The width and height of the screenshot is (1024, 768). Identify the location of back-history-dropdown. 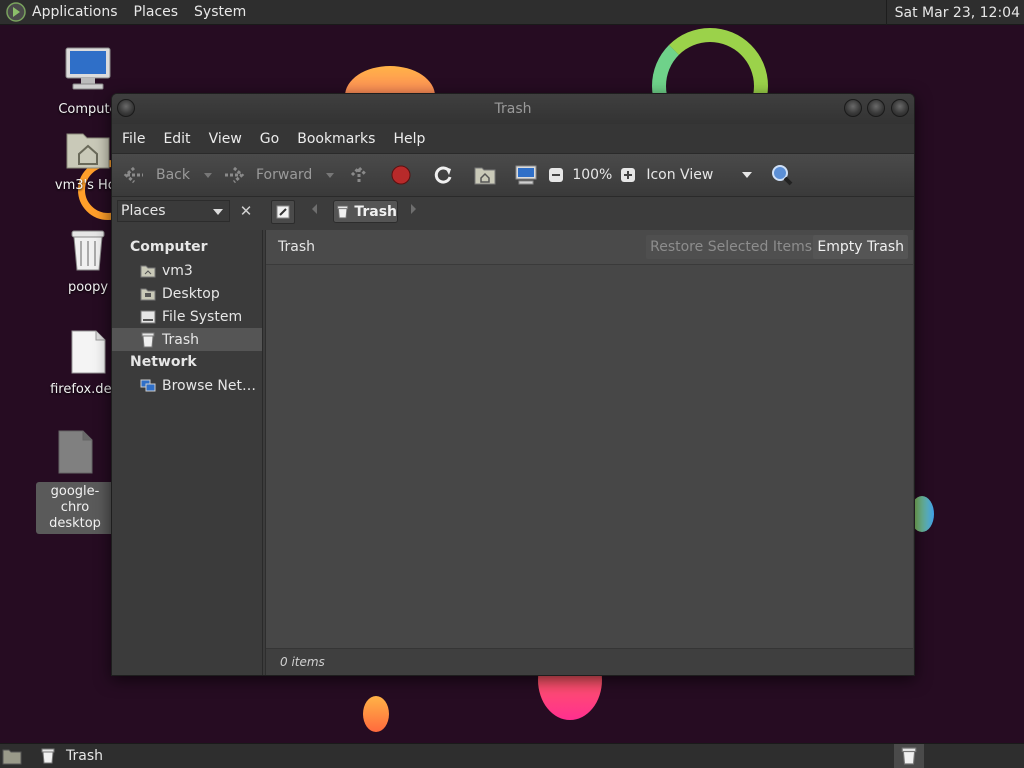
(206, 175).